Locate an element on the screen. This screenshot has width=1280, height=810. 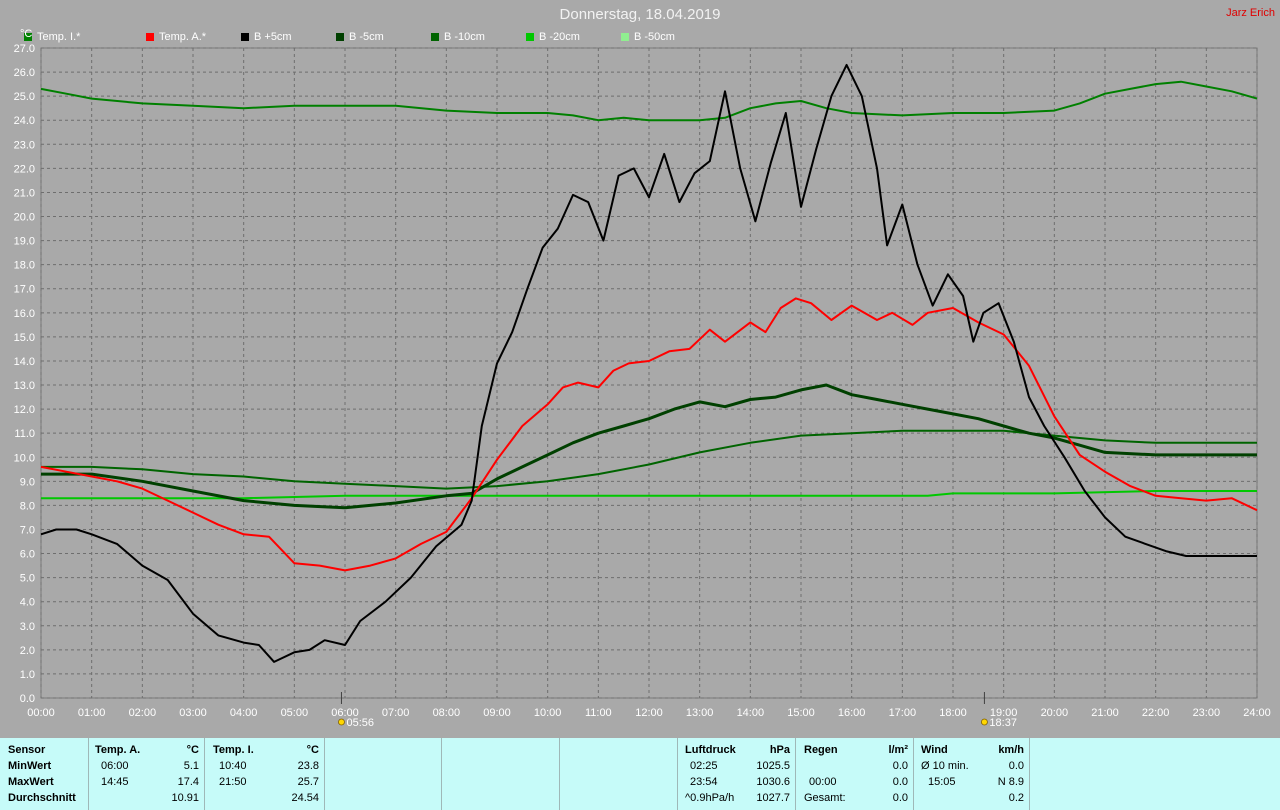
stats-wind-max: N 8.9 is located at coordinates (1010, 782).